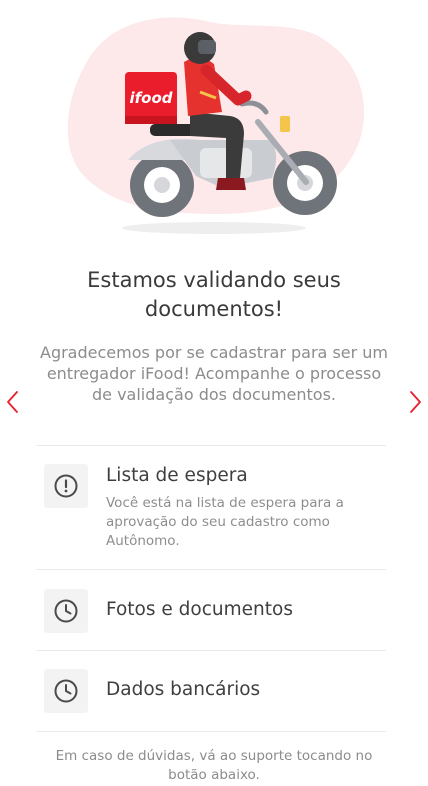 This screenshot has height=786, width=428. Describe the element at coordinates (177, 475) in the screenshot. I see `step-title: Lista de espera` at that location.